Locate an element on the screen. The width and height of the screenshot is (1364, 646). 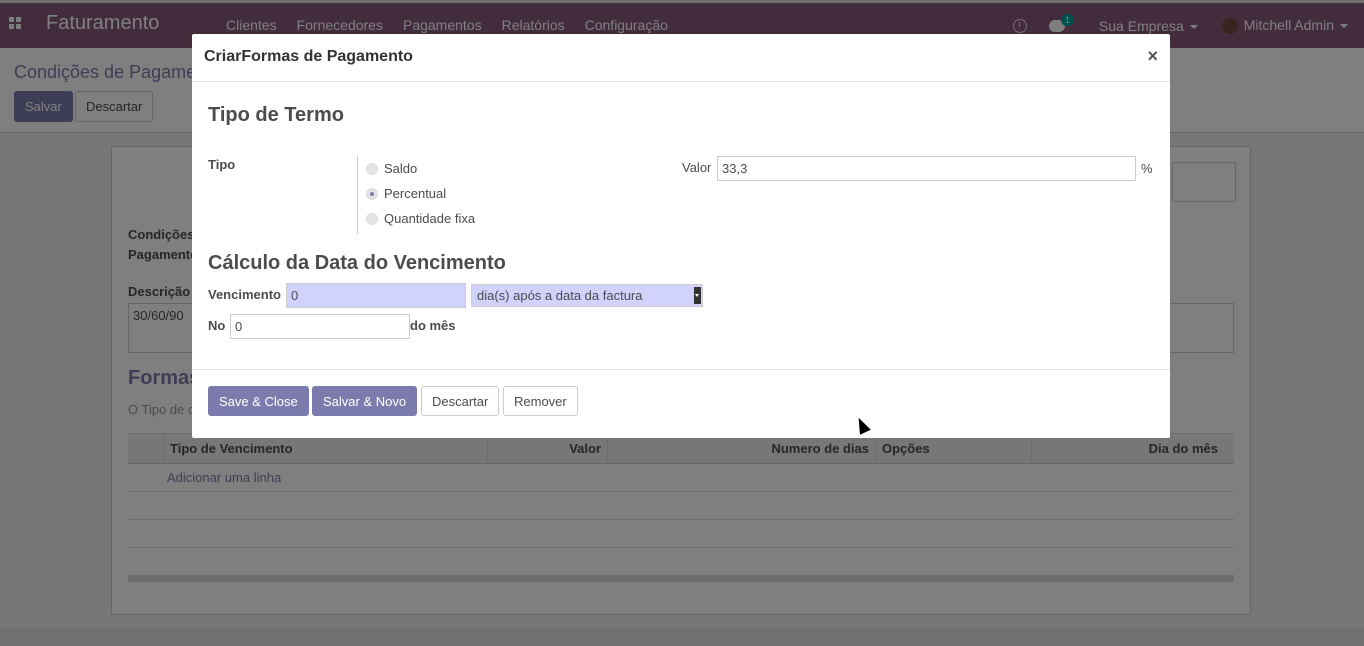
radio-label: Quantidade fixa is located at coordinates (430, 218).